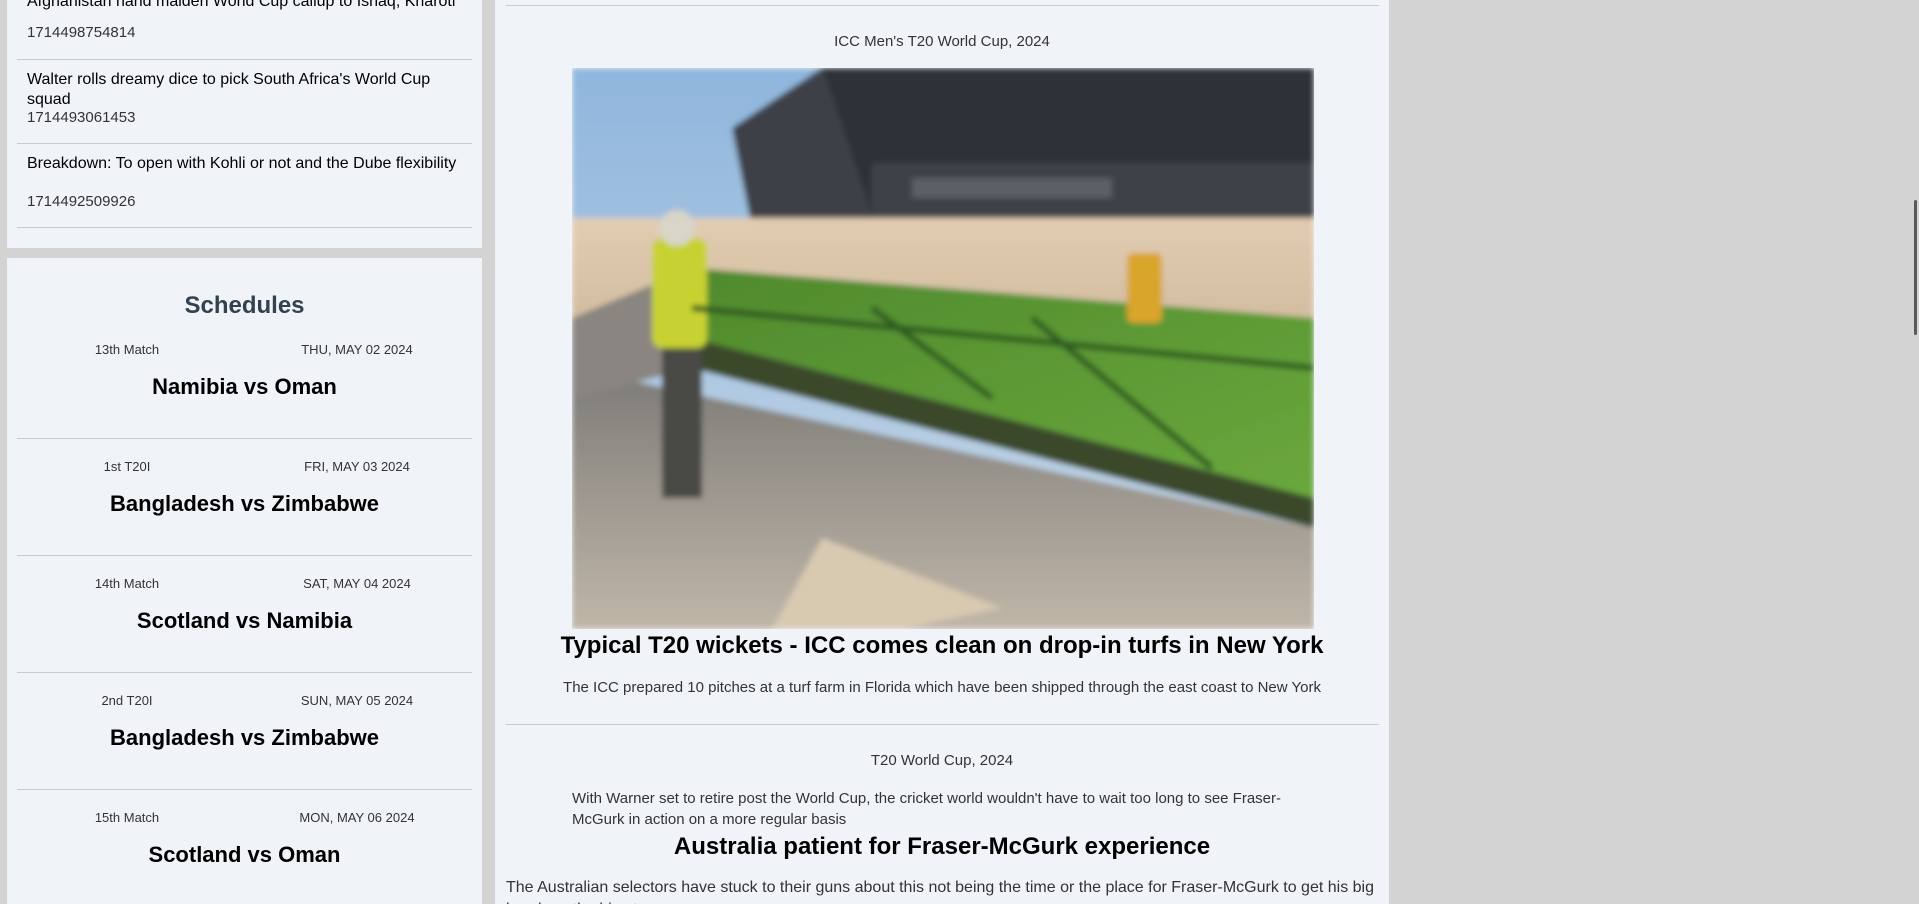  What do you see at coordinates (357, 466) in the screenshot?
I see `match-date: FRI, MAY 03 2024` at bounding box center [357, 466].